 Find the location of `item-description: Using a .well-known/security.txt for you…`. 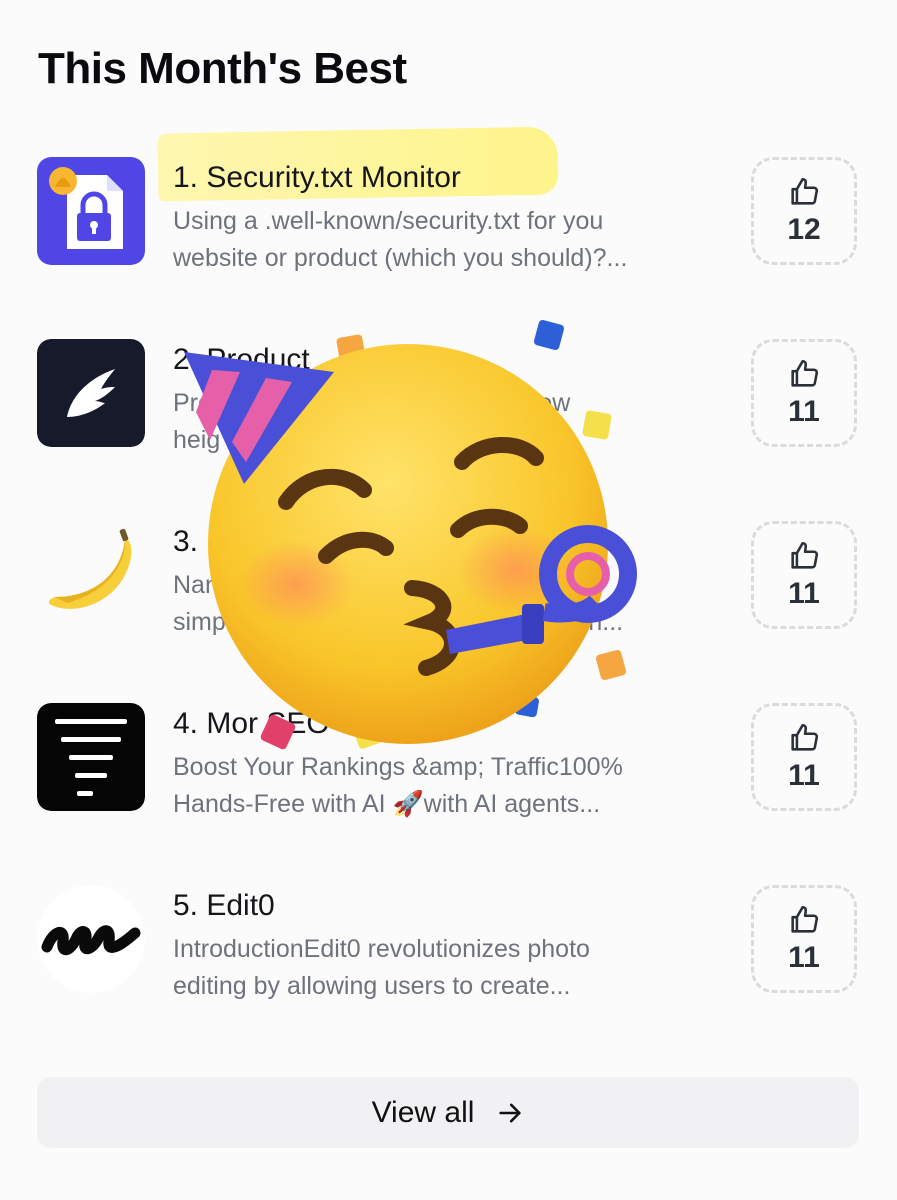

item-description: Using a .well-known/security.txt for you… is located at coordinates (453, 240).